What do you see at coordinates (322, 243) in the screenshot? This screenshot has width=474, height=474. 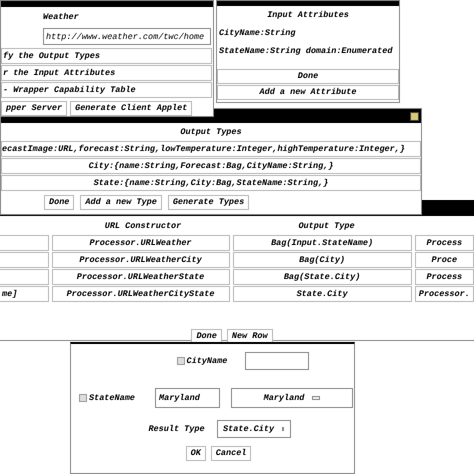 I see `table-cell: Bag(Input.StateName)` at bounding box center [322, 243].